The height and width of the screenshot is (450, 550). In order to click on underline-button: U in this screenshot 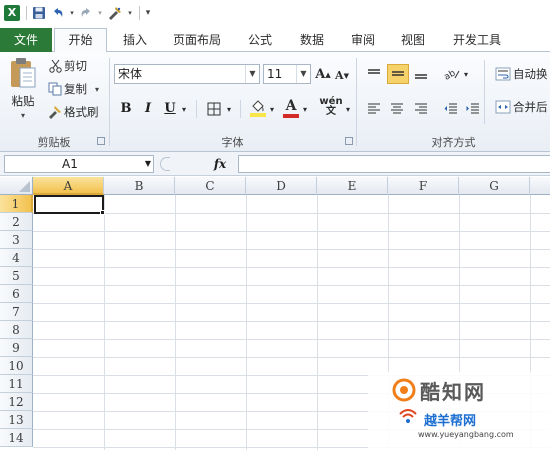, I will do `click(170, 109)`.